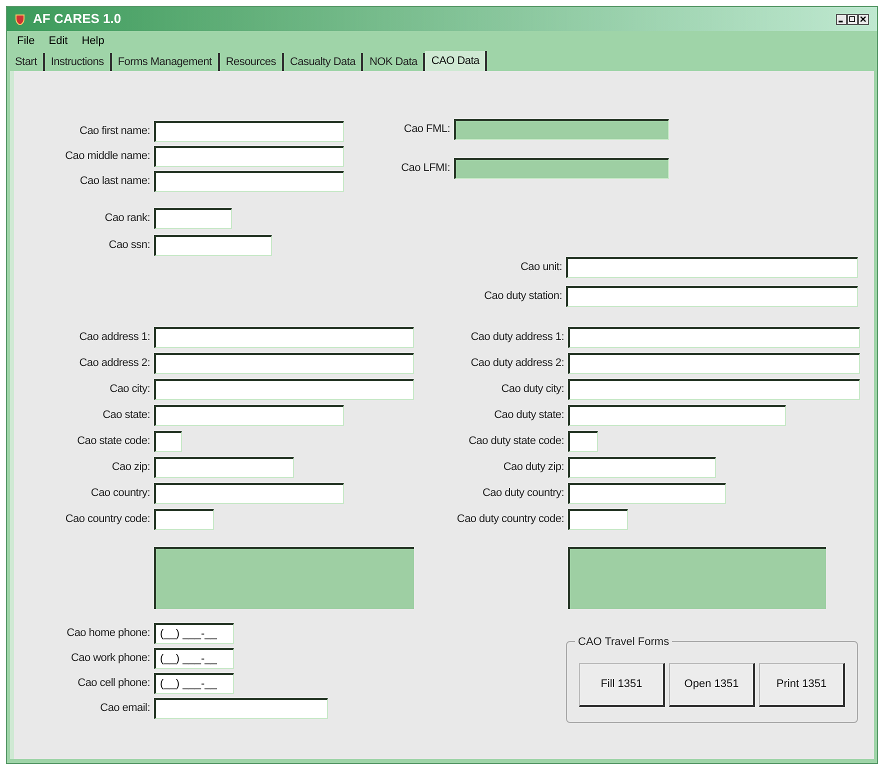 The height and width of the screenshot is (768, 882). I want to click on field-label: Cao rank:, so click(127, 218).